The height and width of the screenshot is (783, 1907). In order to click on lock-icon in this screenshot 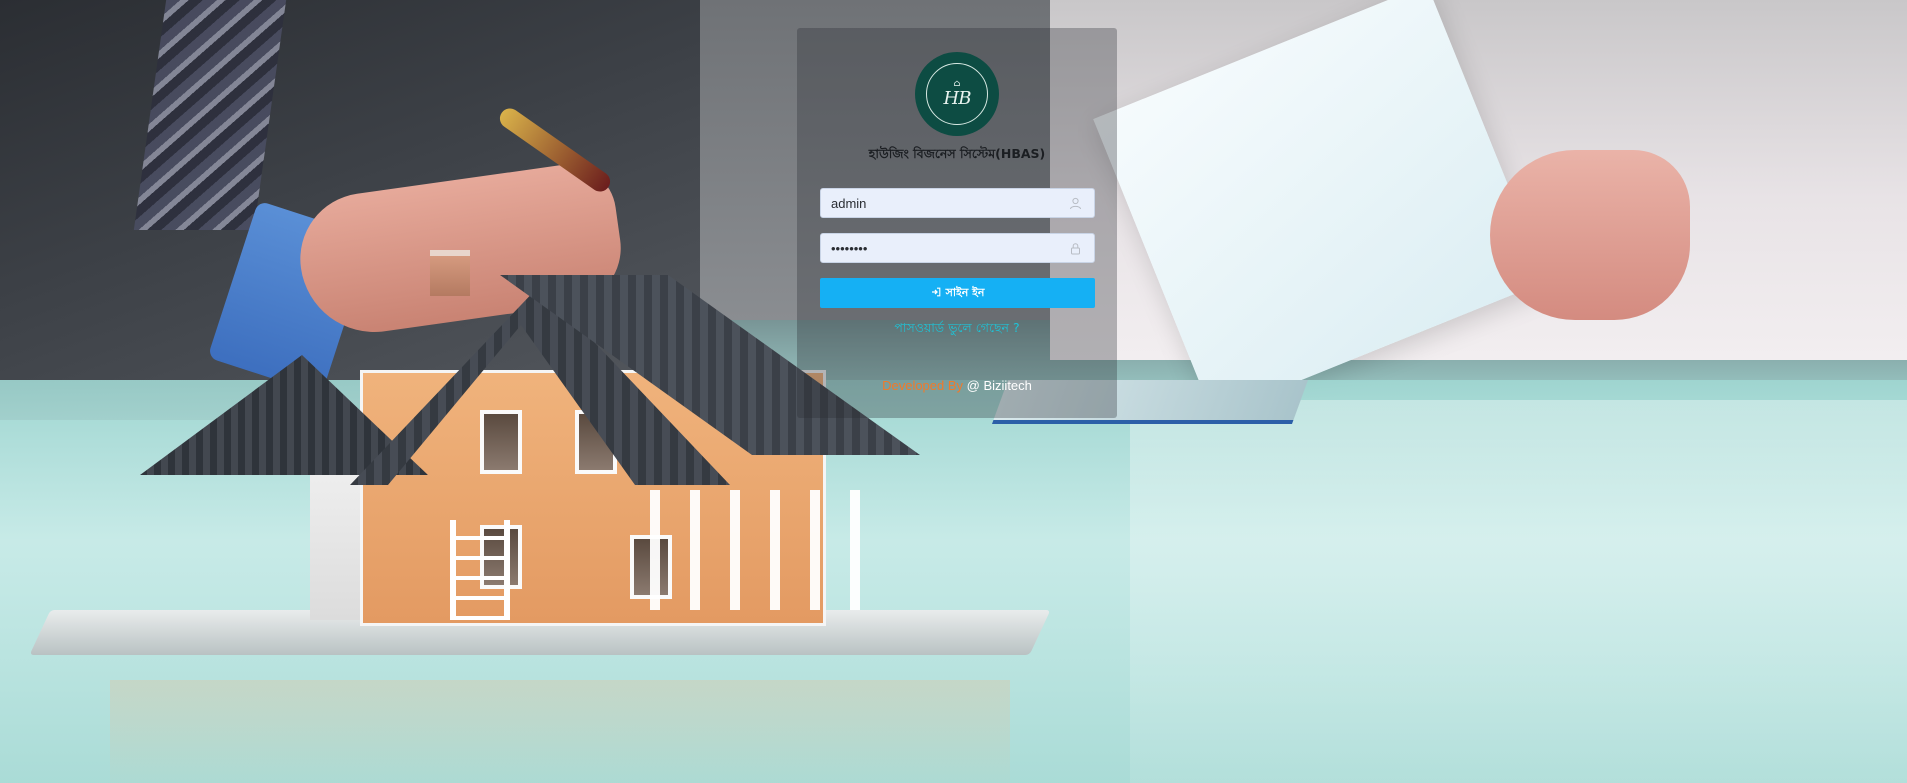, I will do `click(1075, 248)`.